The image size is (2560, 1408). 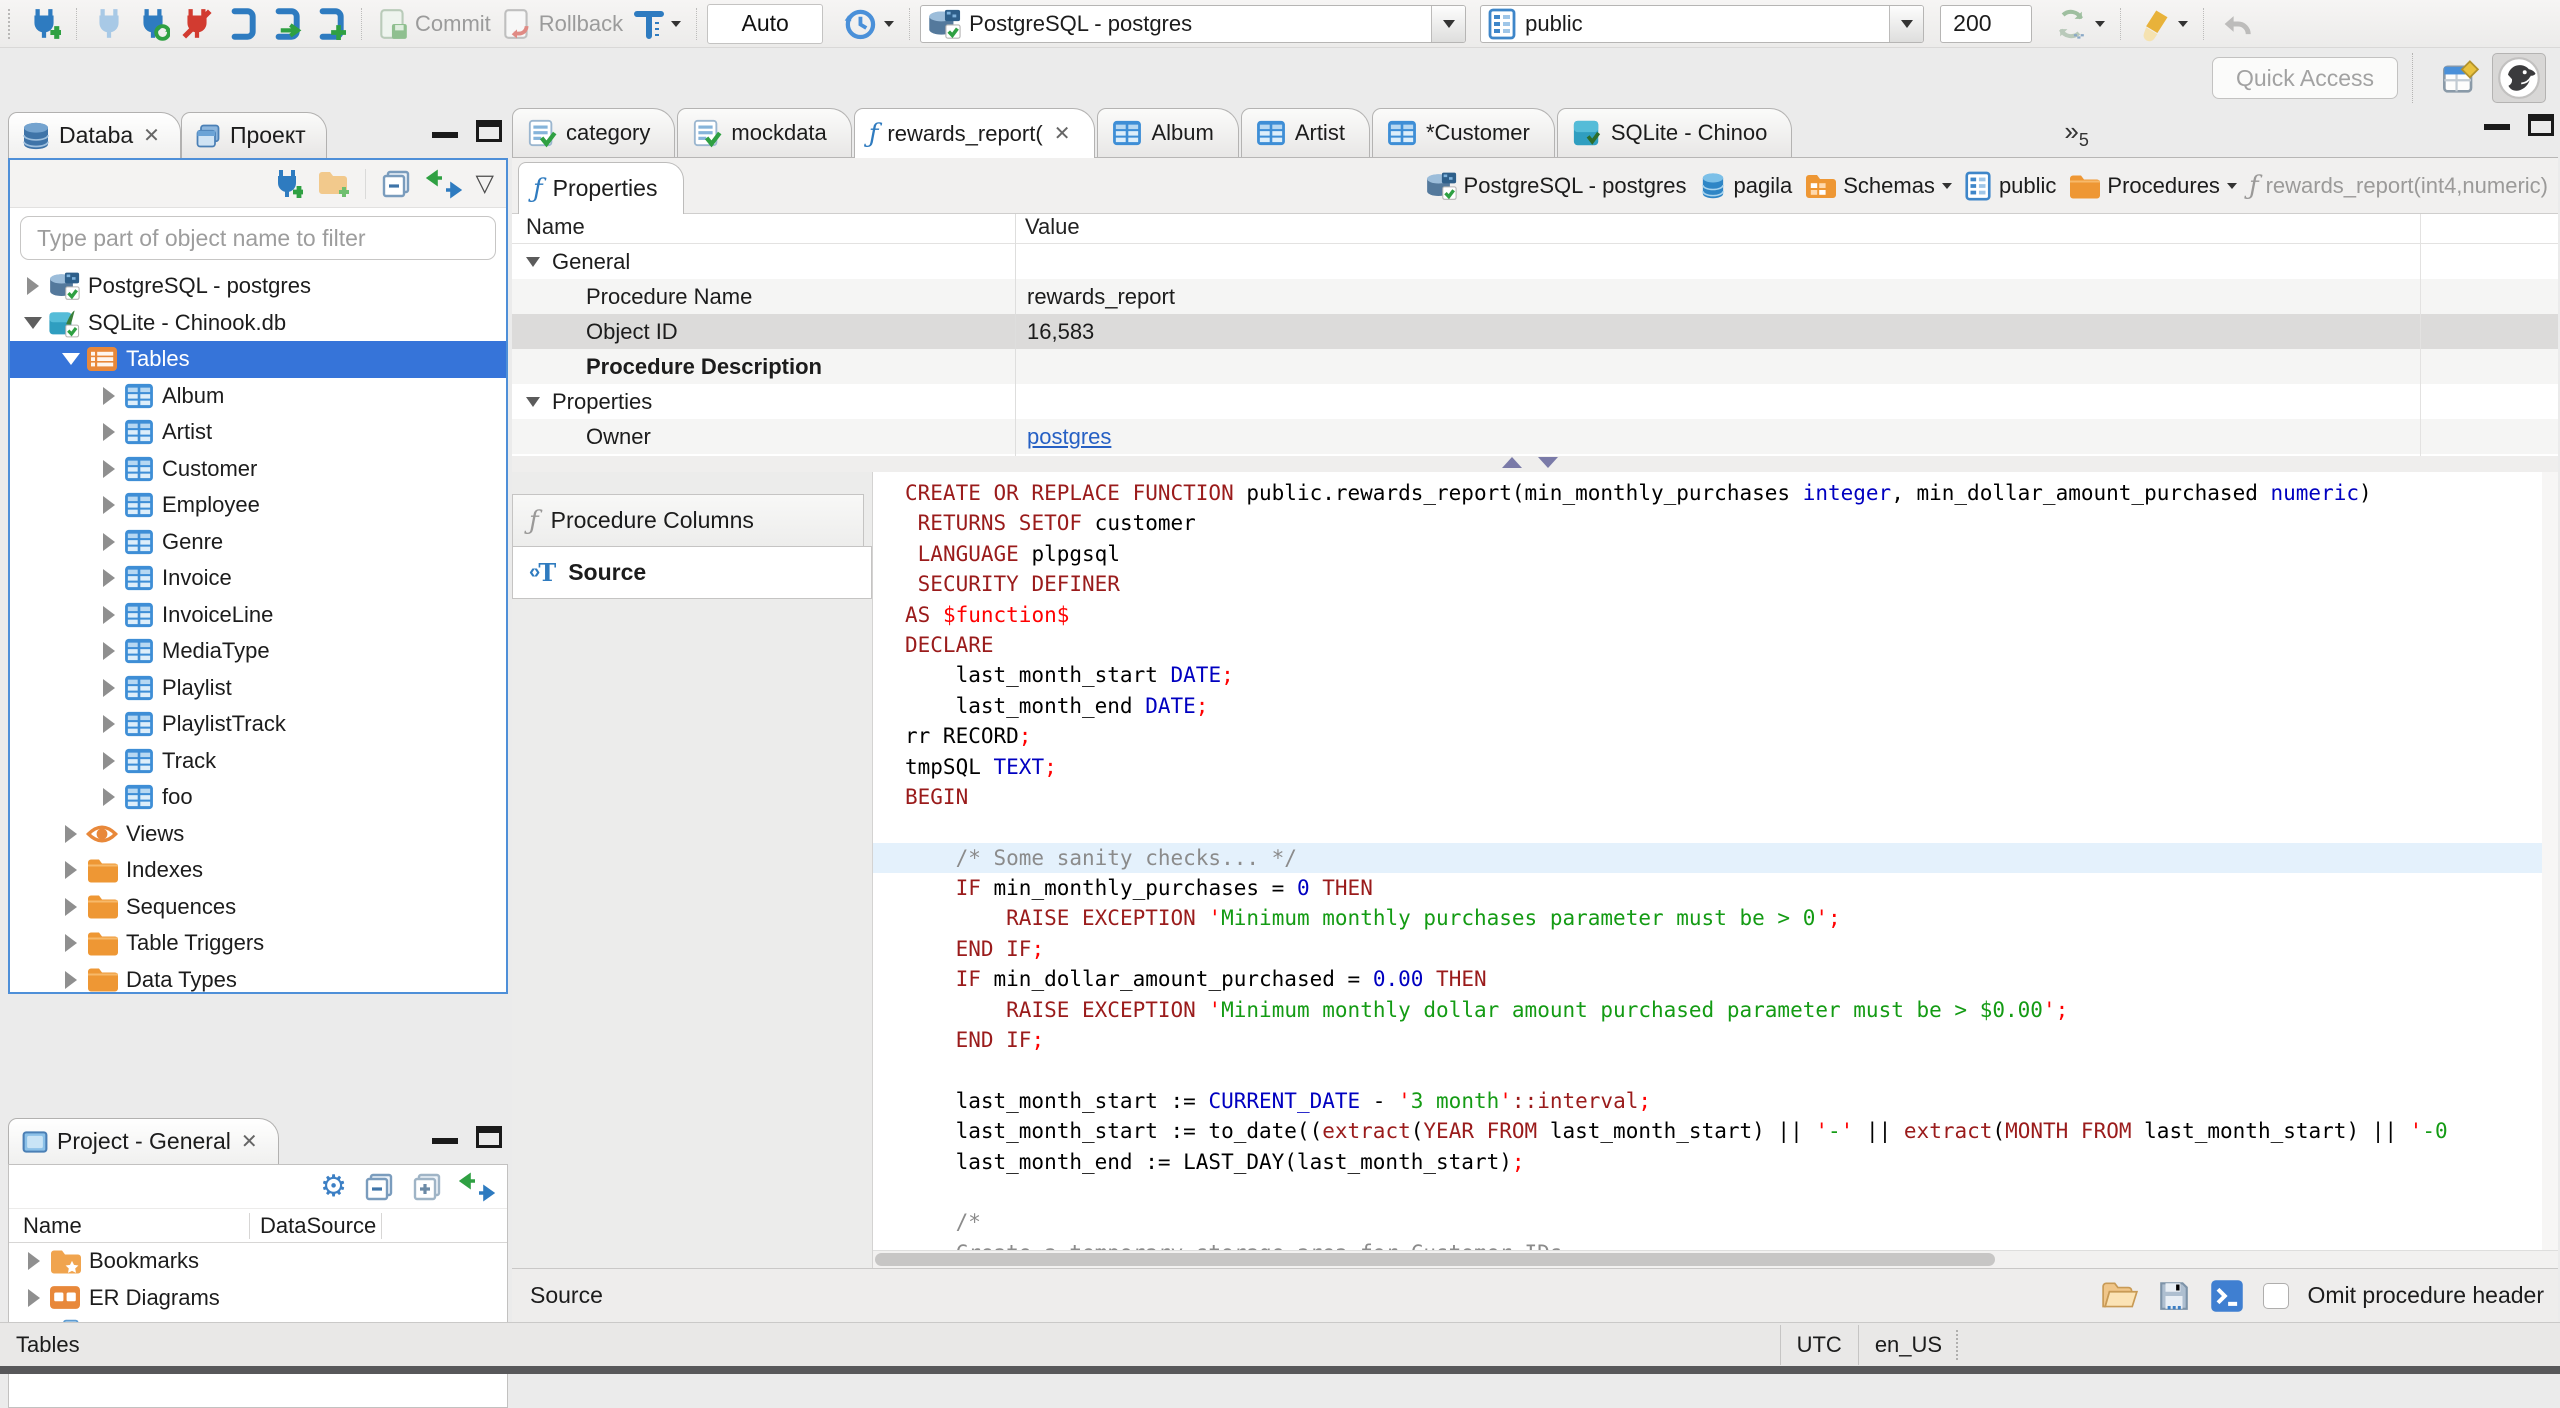 What do you see at coordinates (2152, 186) in the screenshot?
I see `breadcrumb-item-procedures: Procedures` at bounding box center [2152, 186].